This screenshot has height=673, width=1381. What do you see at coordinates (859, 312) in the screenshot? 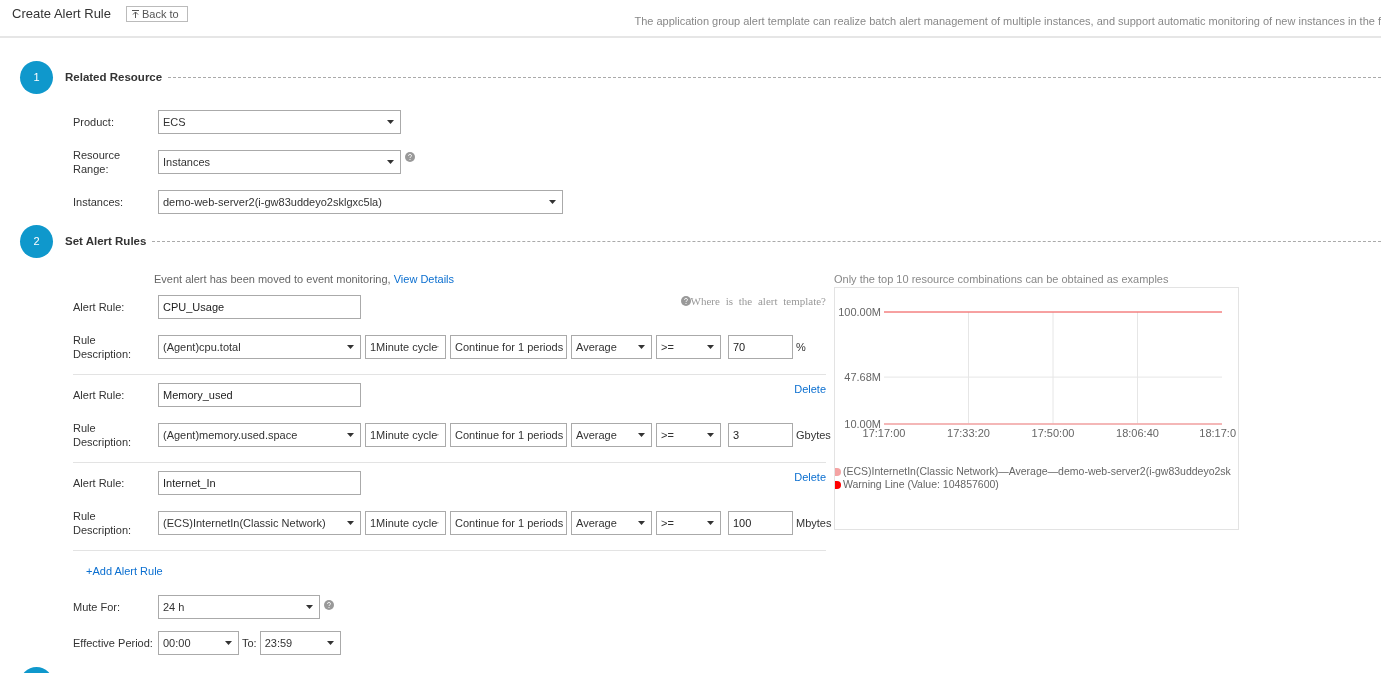
I see `axis-label: 100.00M` at bounding box center [859, 312].